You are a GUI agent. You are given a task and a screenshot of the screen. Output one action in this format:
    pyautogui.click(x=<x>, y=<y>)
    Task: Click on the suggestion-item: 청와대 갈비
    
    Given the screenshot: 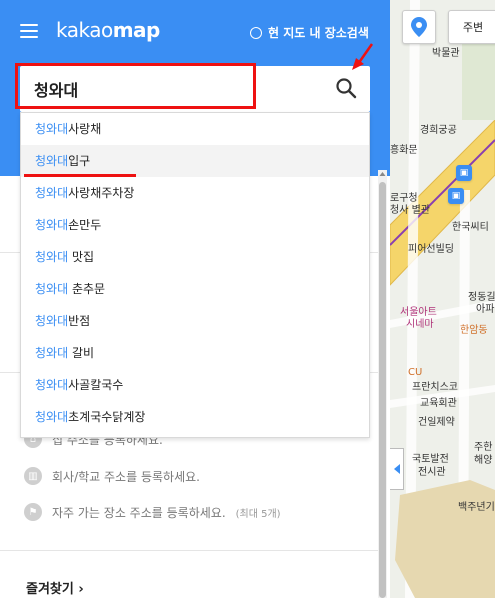 What is the action you would take?
    pyautogui.click(x=195, y=353)
    